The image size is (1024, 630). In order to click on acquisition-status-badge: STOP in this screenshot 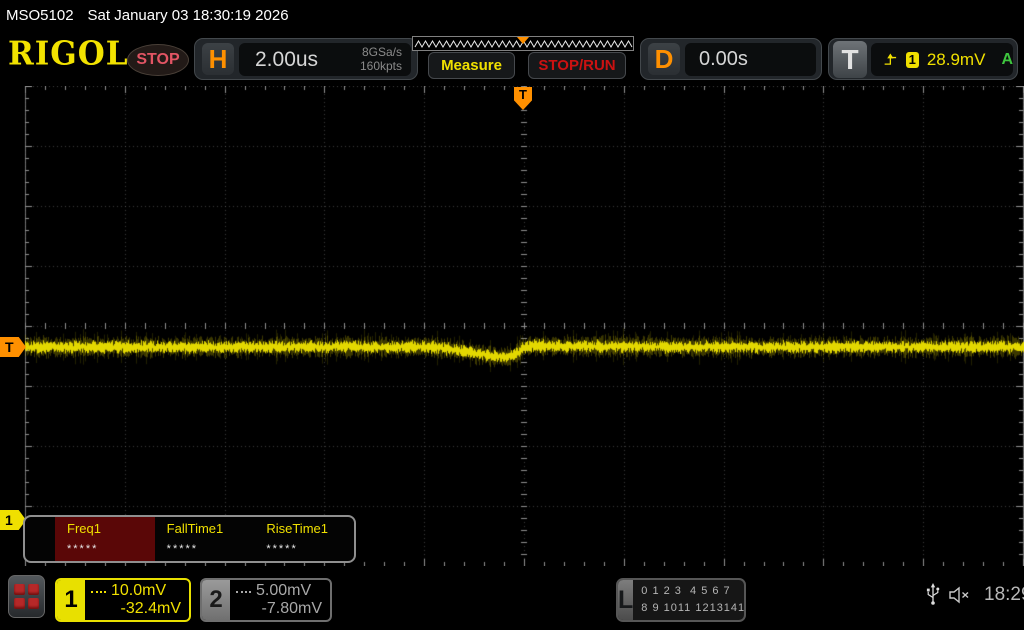, I will do `click(158, 60)`.